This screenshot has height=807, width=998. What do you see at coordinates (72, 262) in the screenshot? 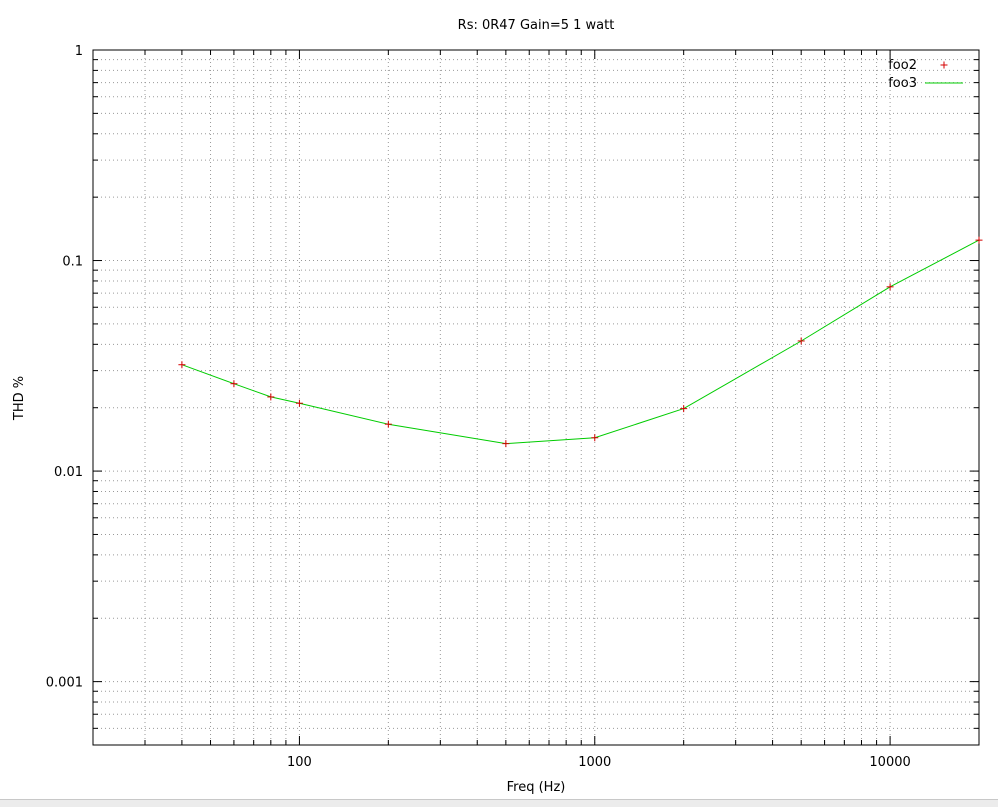
I see `y-tick-label: 0.1` at bounding box center [72, 262].